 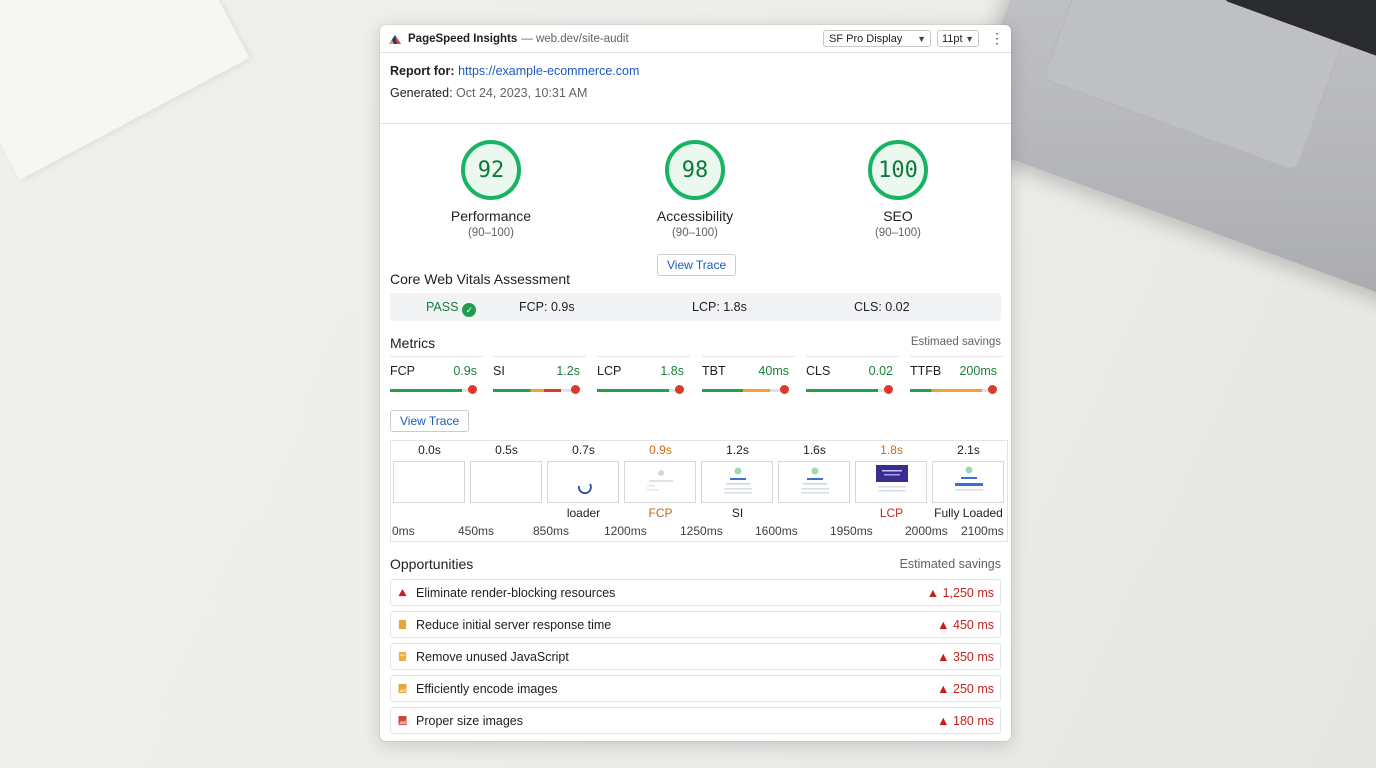 I want to click on opportunity-savings: ▲ 250 ms, so click(x=965, y=689).